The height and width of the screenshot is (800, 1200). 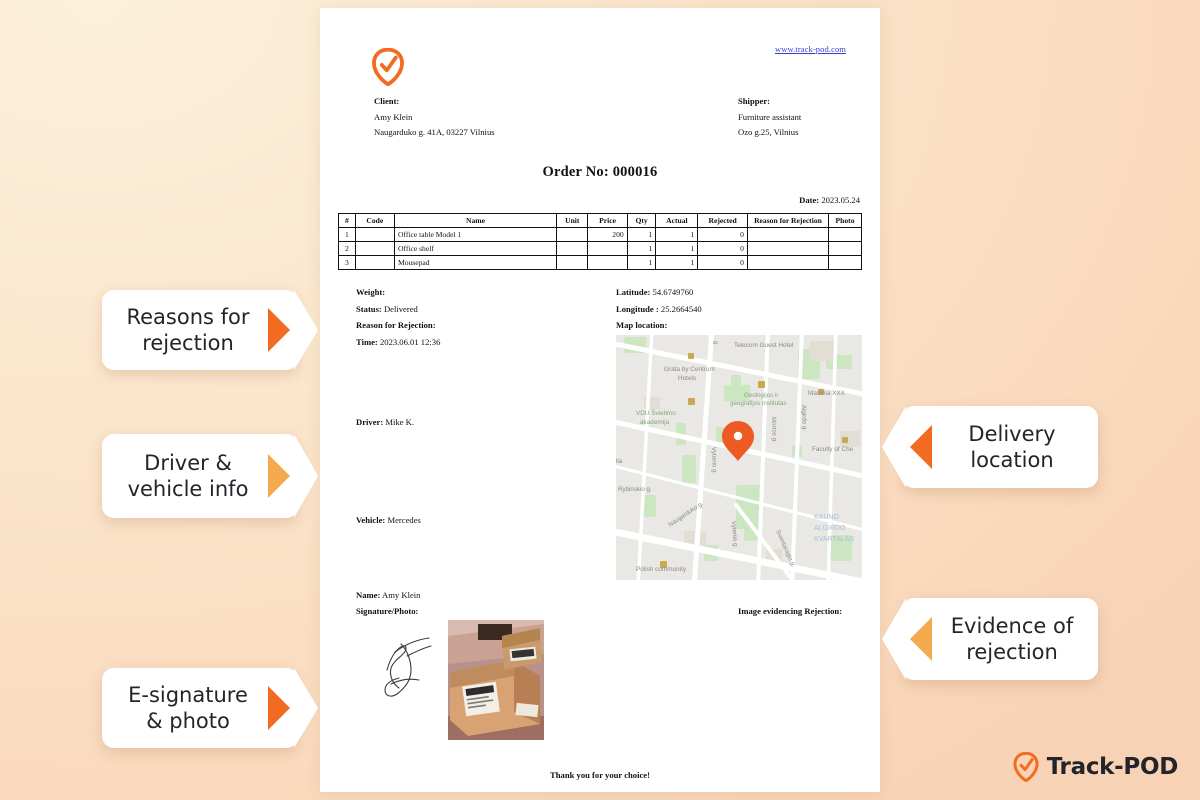 What do you see at coordinates (188, 695) in the screenshot?
I see `callout-line1: E-signature` at bounding box center [188, 695].